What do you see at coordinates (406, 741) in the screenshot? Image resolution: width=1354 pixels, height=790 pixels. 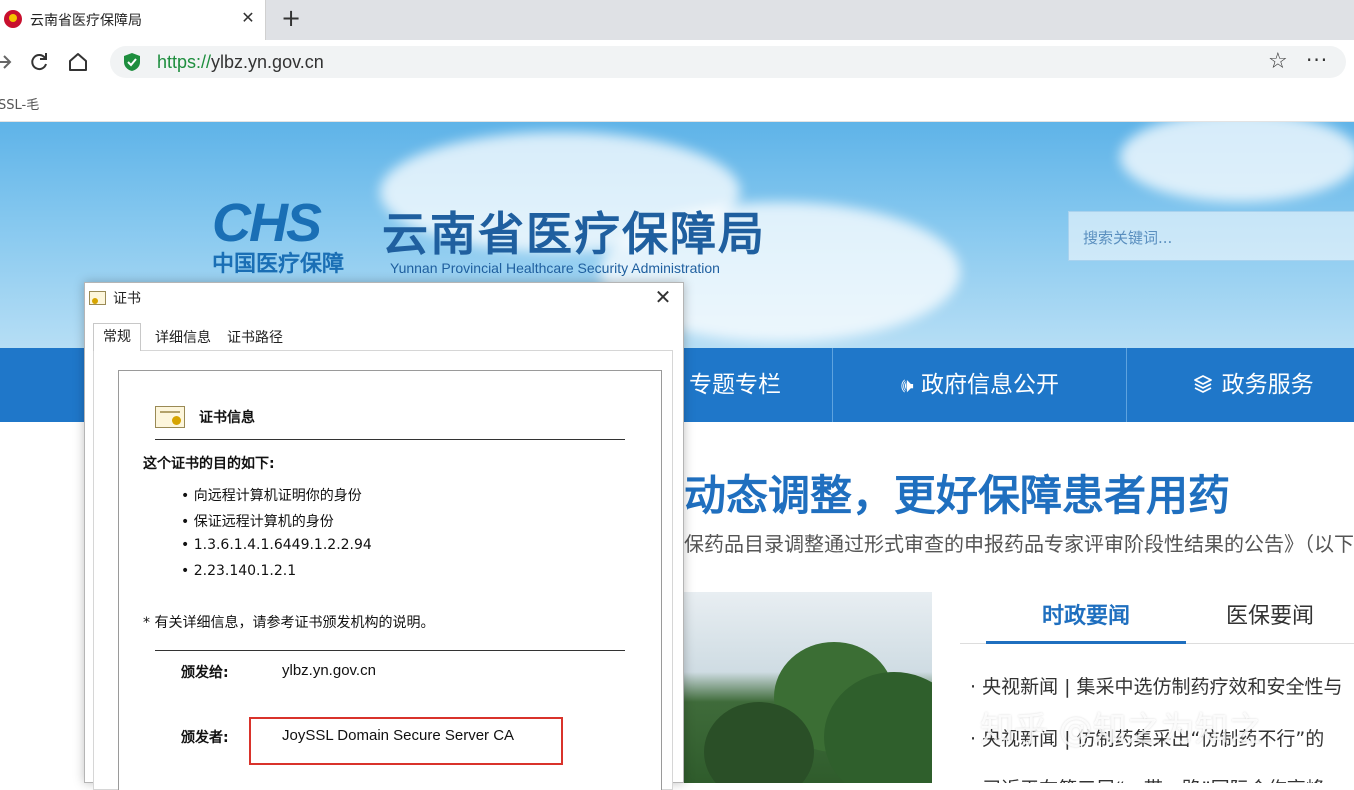 I see `highlight-box` at bounding box center [406, 741].